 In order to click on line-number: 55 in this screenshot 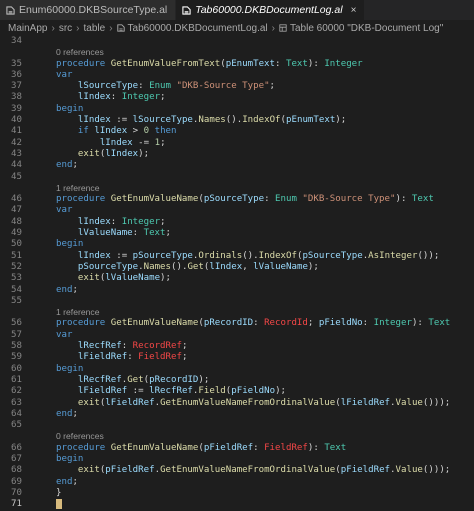, I will do `click(16, 300)`.